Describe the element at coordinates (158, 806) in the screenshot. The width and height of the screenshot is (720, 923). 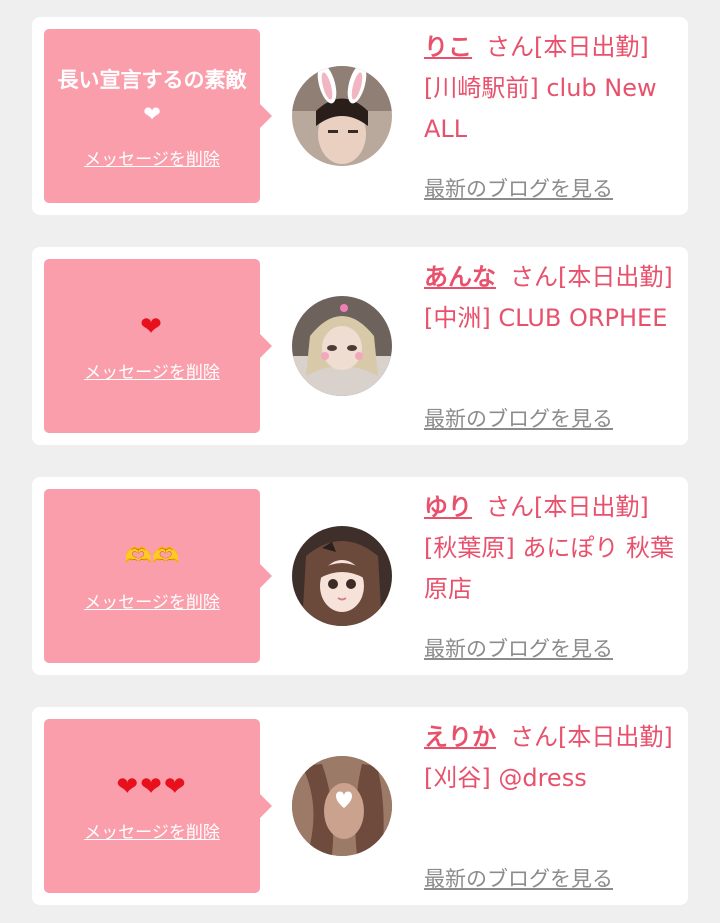
I see `message-bubble: ❤❤❤ メッセージを削除` at that location.